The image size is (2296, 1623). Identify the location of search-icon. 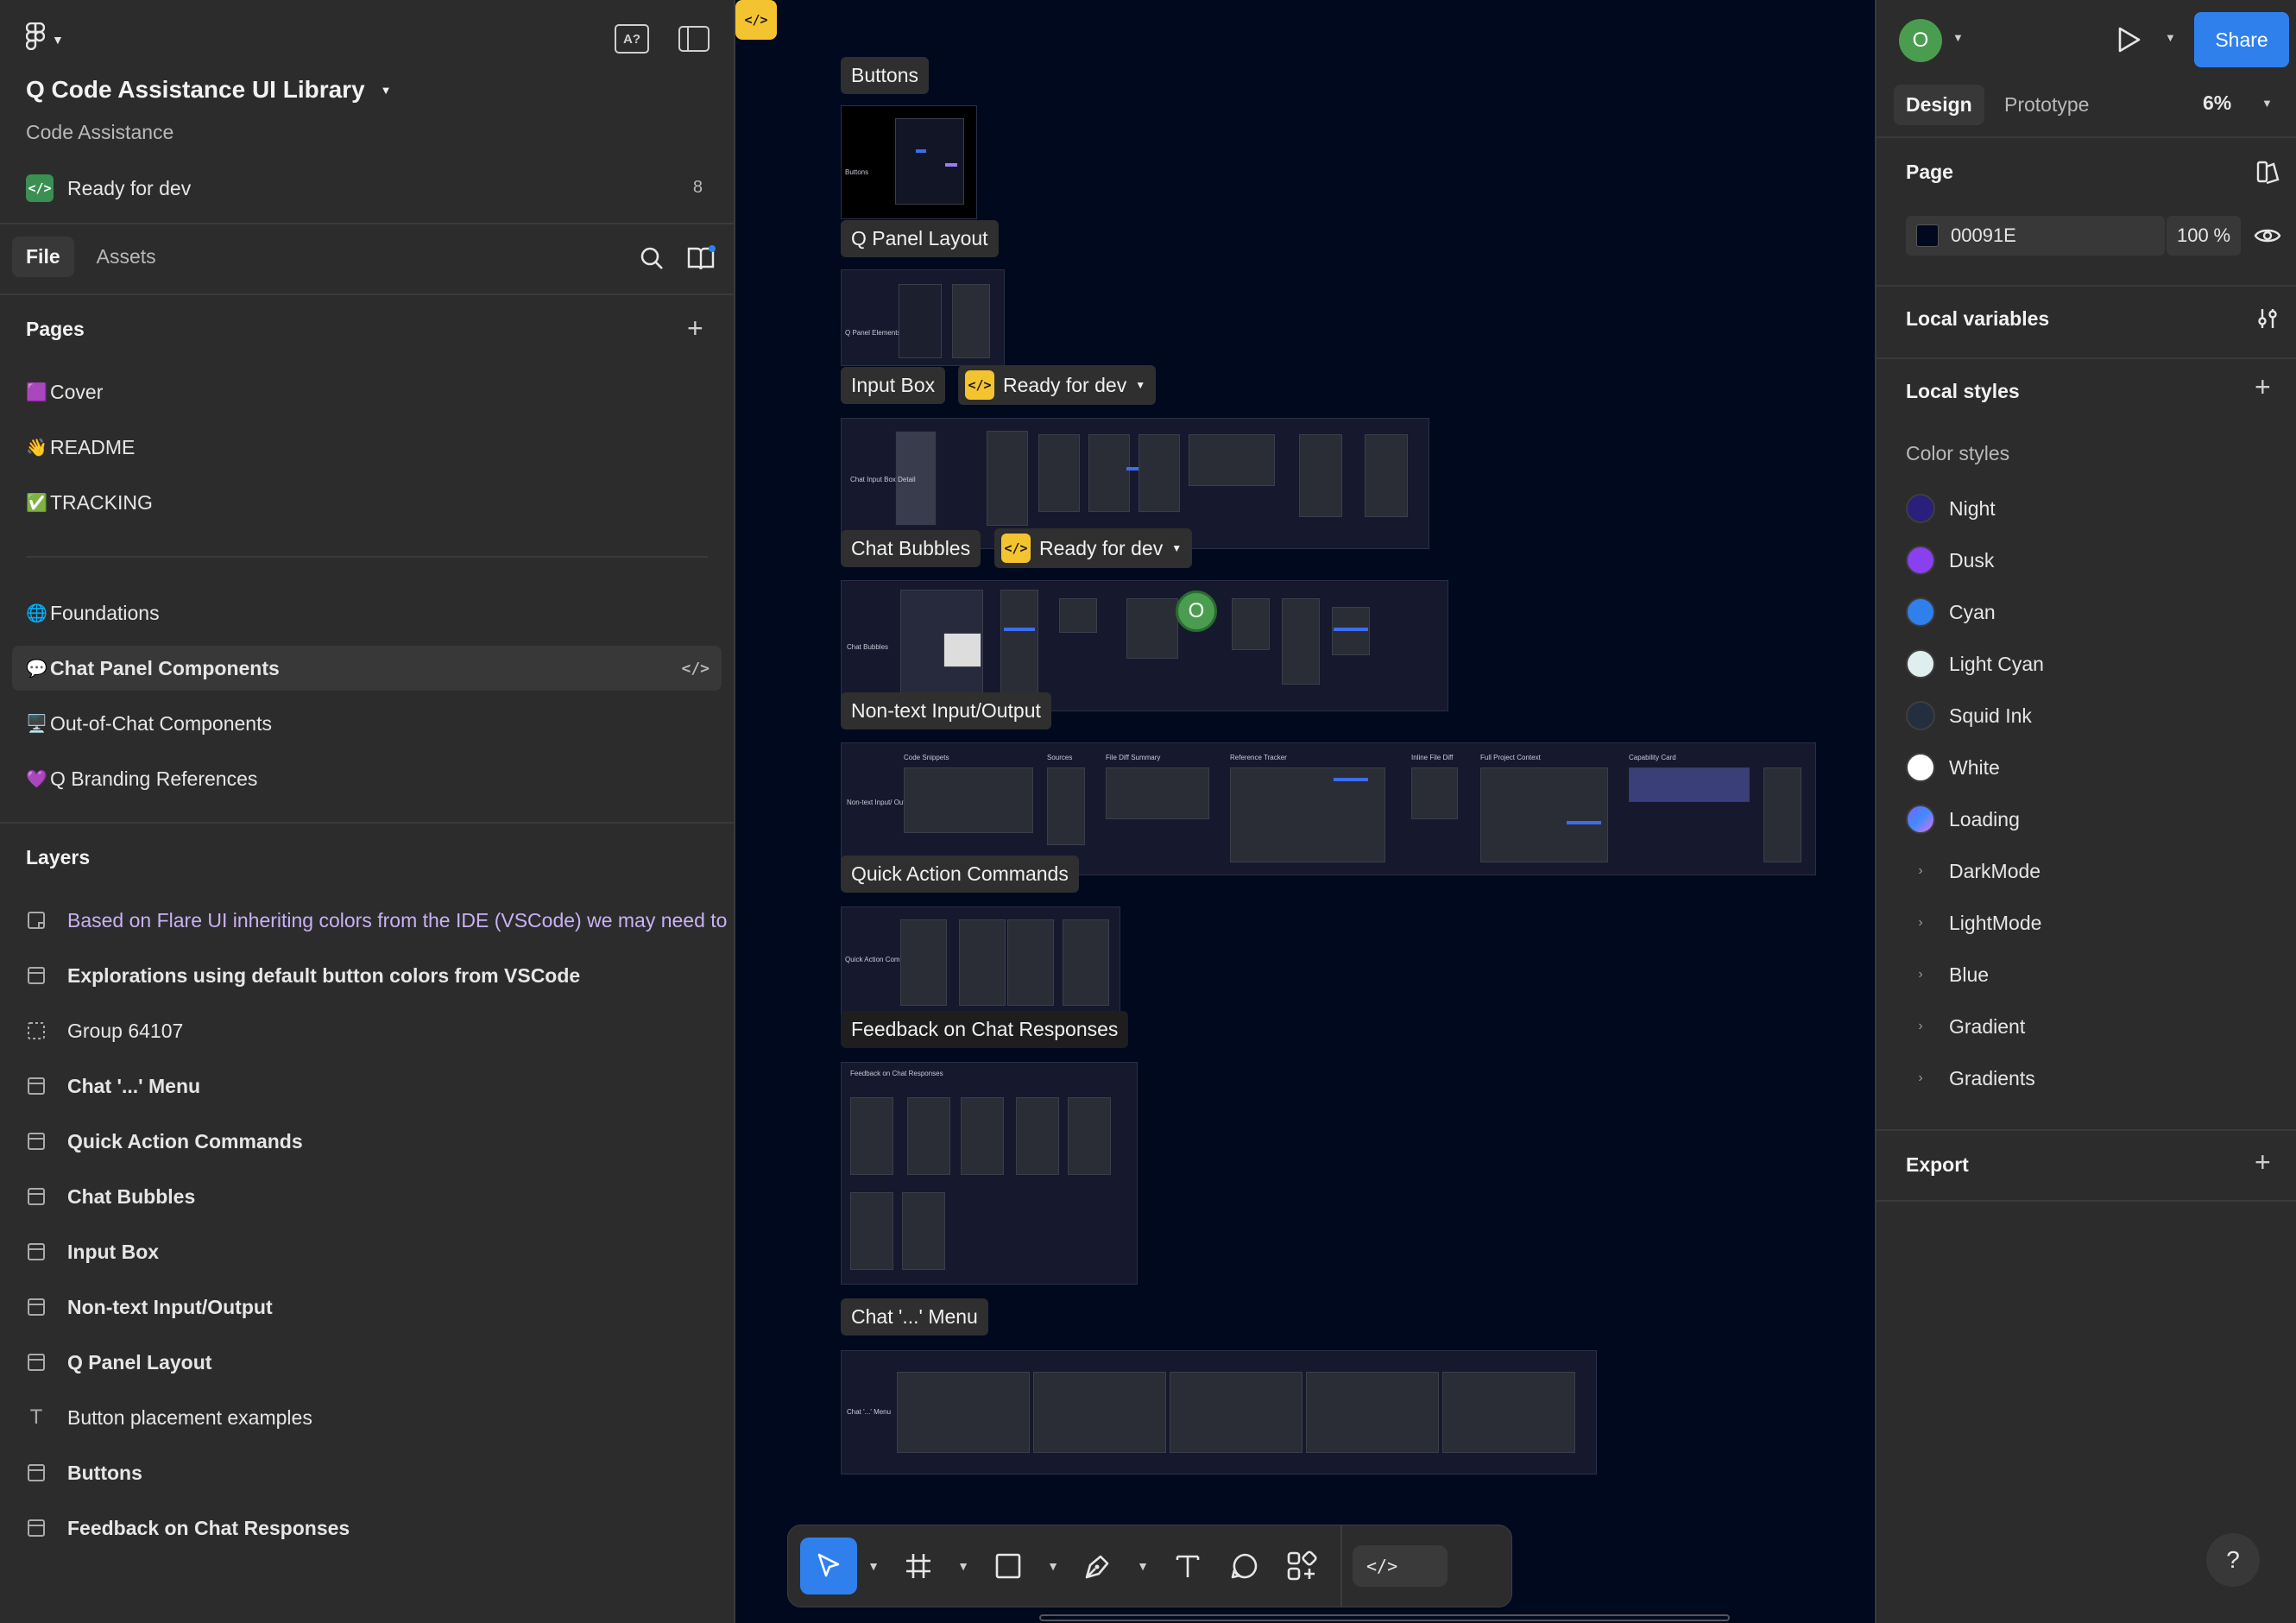
(651, 258).